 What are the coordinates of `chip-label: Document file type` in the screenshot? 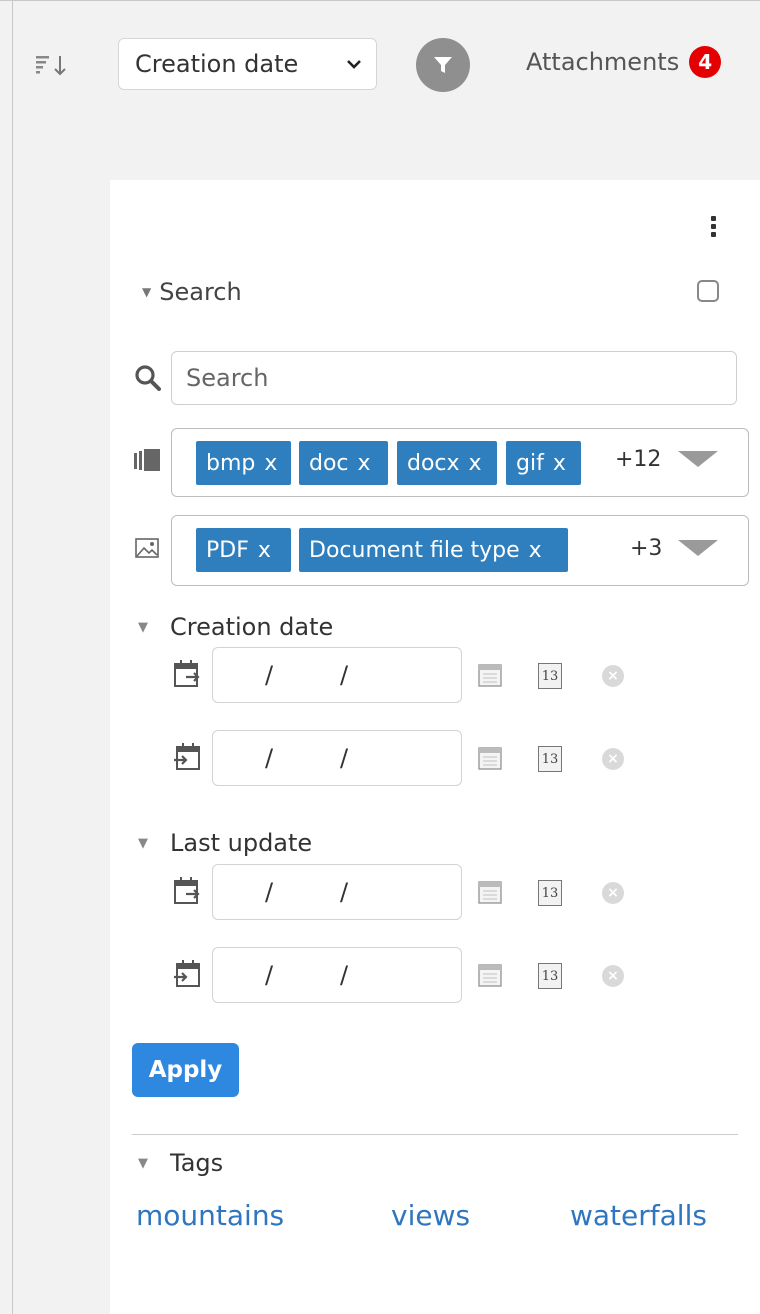 It's located at (414, 550).